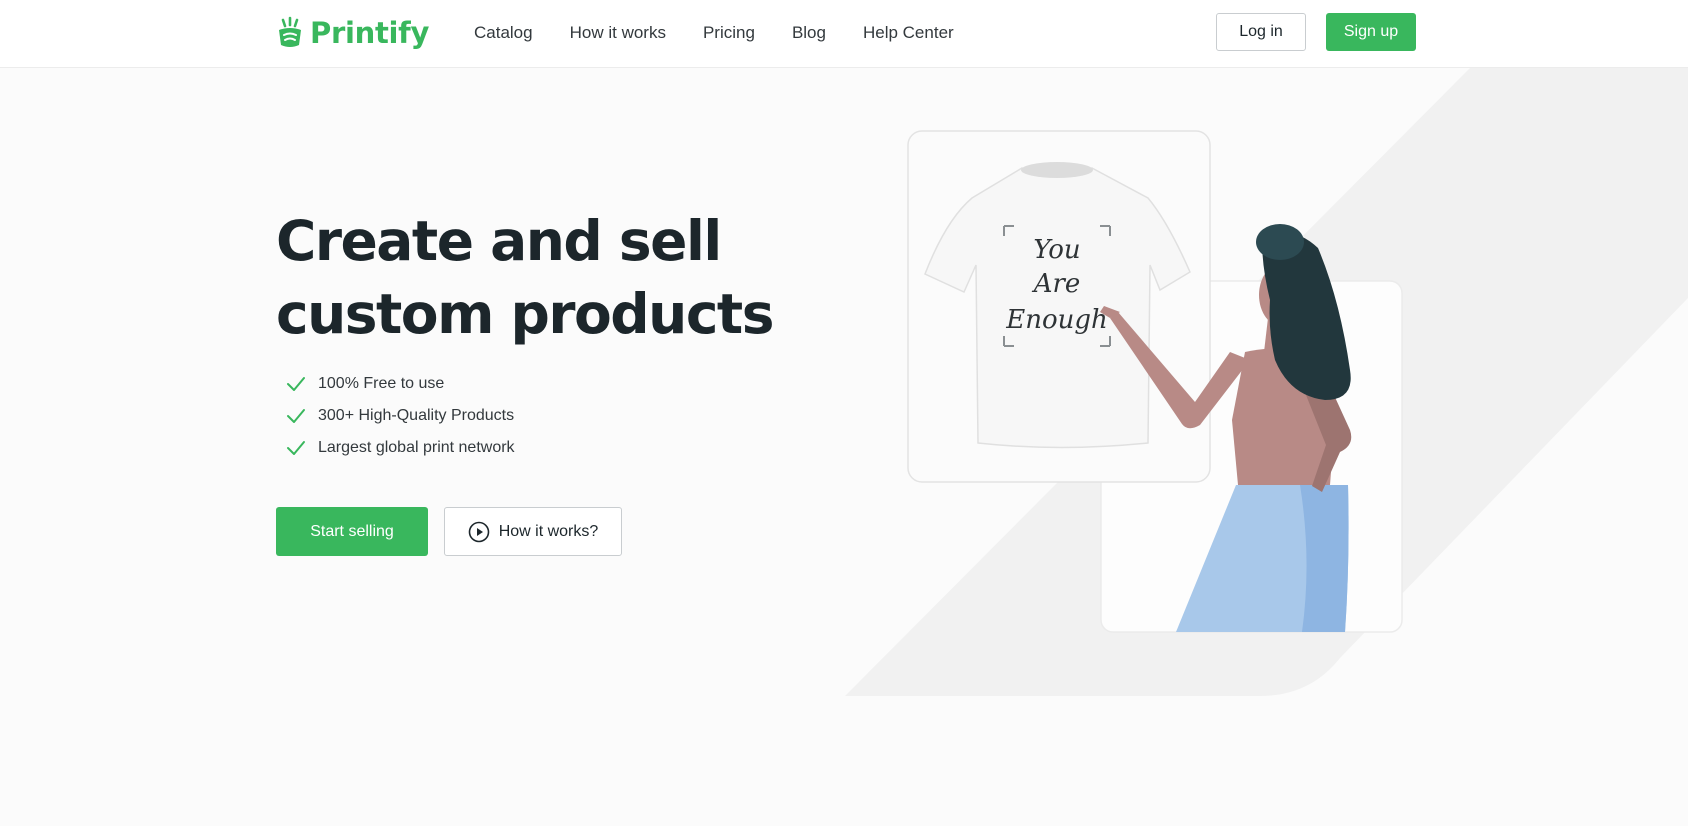 The height and width of the screenshot is (826, 1688). What do you see at coordinates (290, 31) in the screenshot?
I see `printify-logo-icon` at bounding box center [290, 31].